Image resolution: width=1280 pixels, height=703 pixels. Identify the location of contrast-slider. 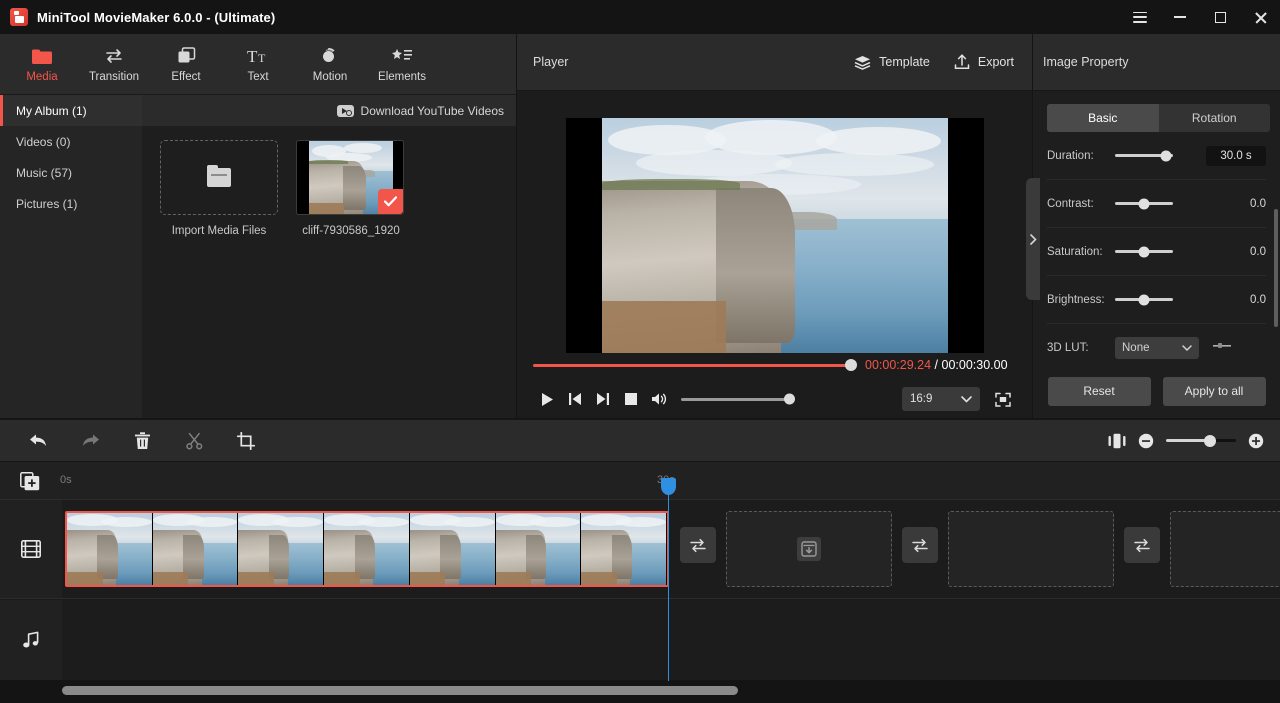
(1144, 203).